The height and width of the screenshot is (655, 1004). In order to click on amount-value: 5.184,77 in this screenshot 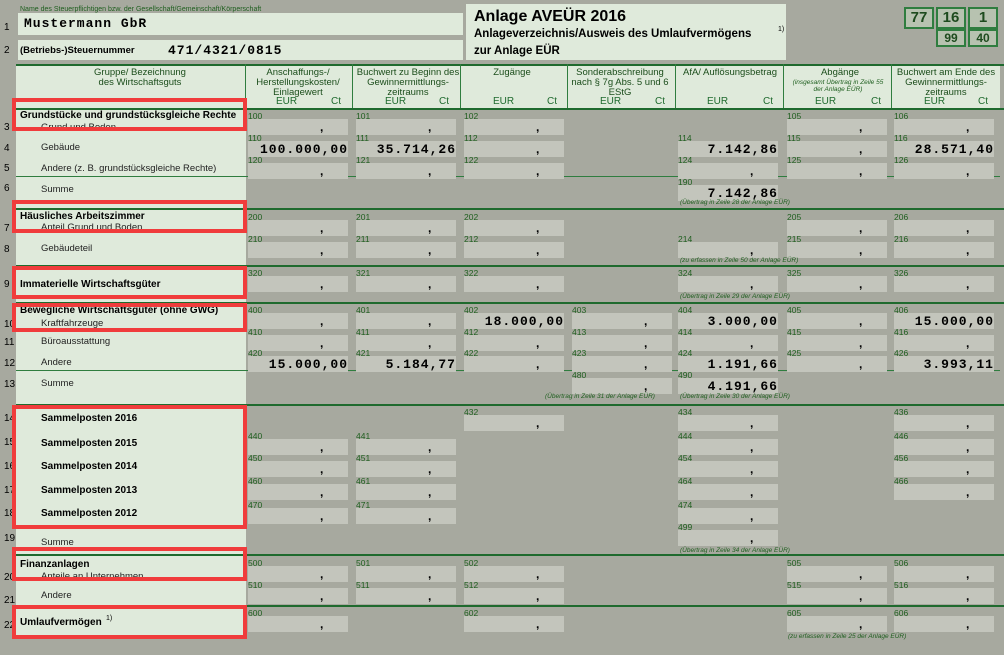, I will do `click(420, 364)`.